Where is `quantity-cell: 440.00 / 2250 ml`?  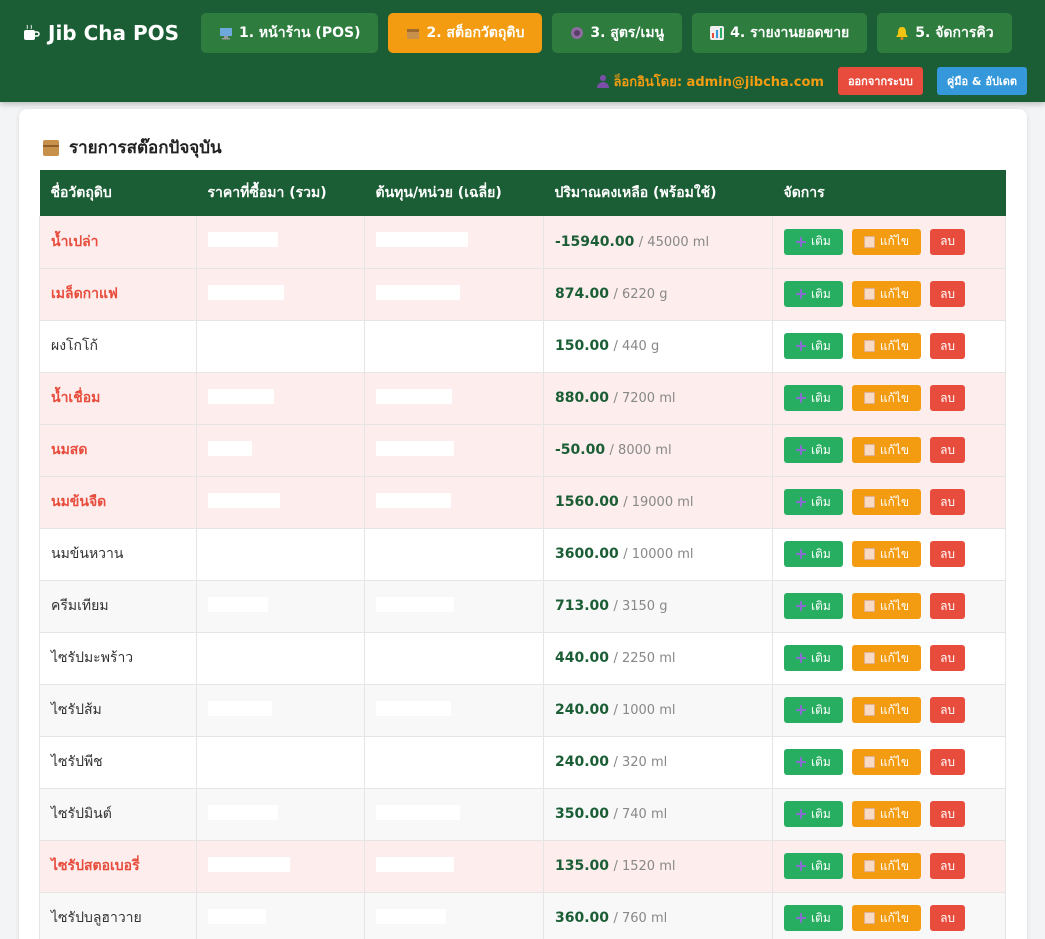 quantity-cell: 440.00 / 2250 ml is located at coordinates (658, 658).